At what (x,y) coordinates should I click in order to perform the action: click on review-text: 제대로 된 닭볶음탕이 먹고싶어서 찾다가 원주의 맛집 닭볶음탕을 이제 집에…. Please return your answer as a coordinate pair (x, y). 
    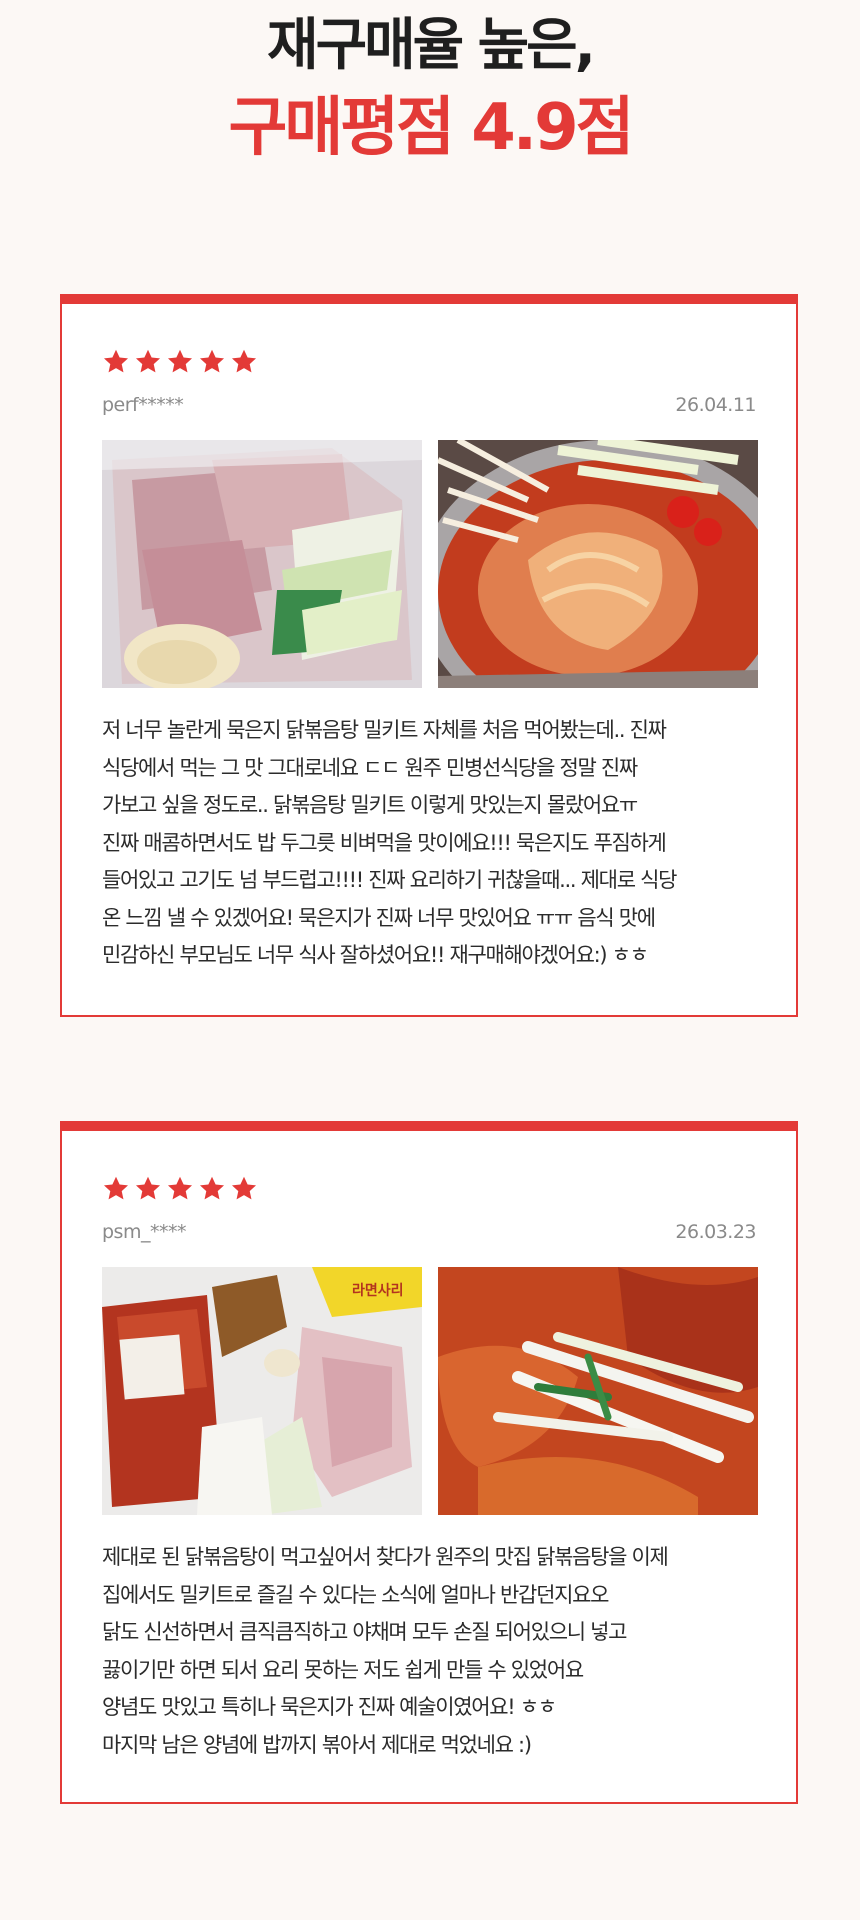
    Looking at the image, I should click on (432, 1651).